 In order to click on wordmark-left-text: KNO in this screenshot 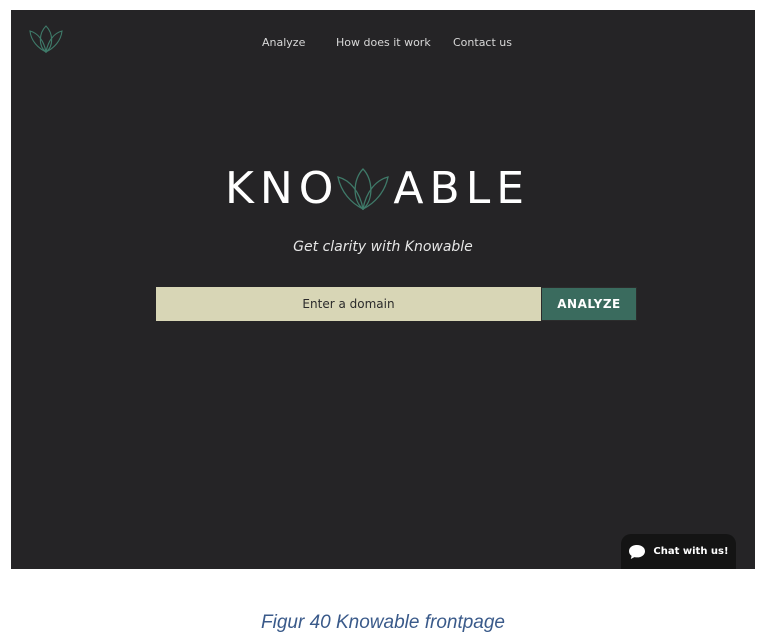, I will do `click(282, 188)`.